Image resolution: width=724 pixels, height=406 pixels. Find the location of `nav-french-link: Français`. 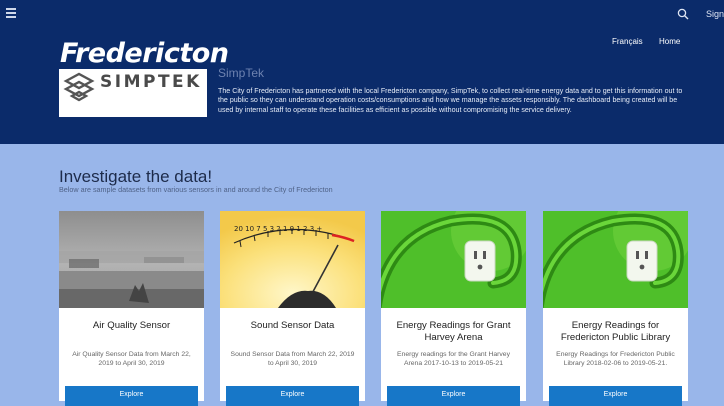

nav-french-link: Français is located at coordinates (627, 41).